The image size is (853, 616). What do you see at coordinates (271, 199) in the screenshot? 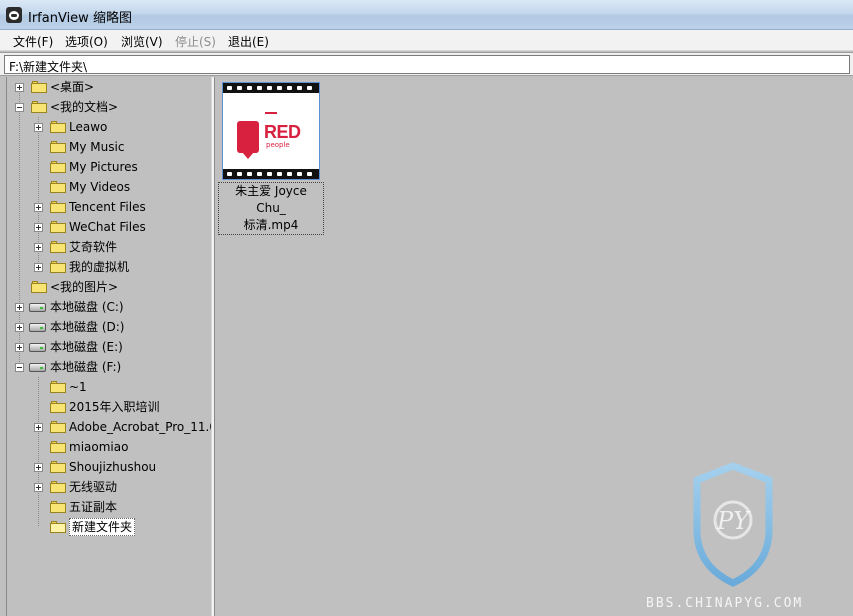
I see `thumbnail-caption-line1: 朱主爱 Joyce Chu_` at bounding box center [271, 199].